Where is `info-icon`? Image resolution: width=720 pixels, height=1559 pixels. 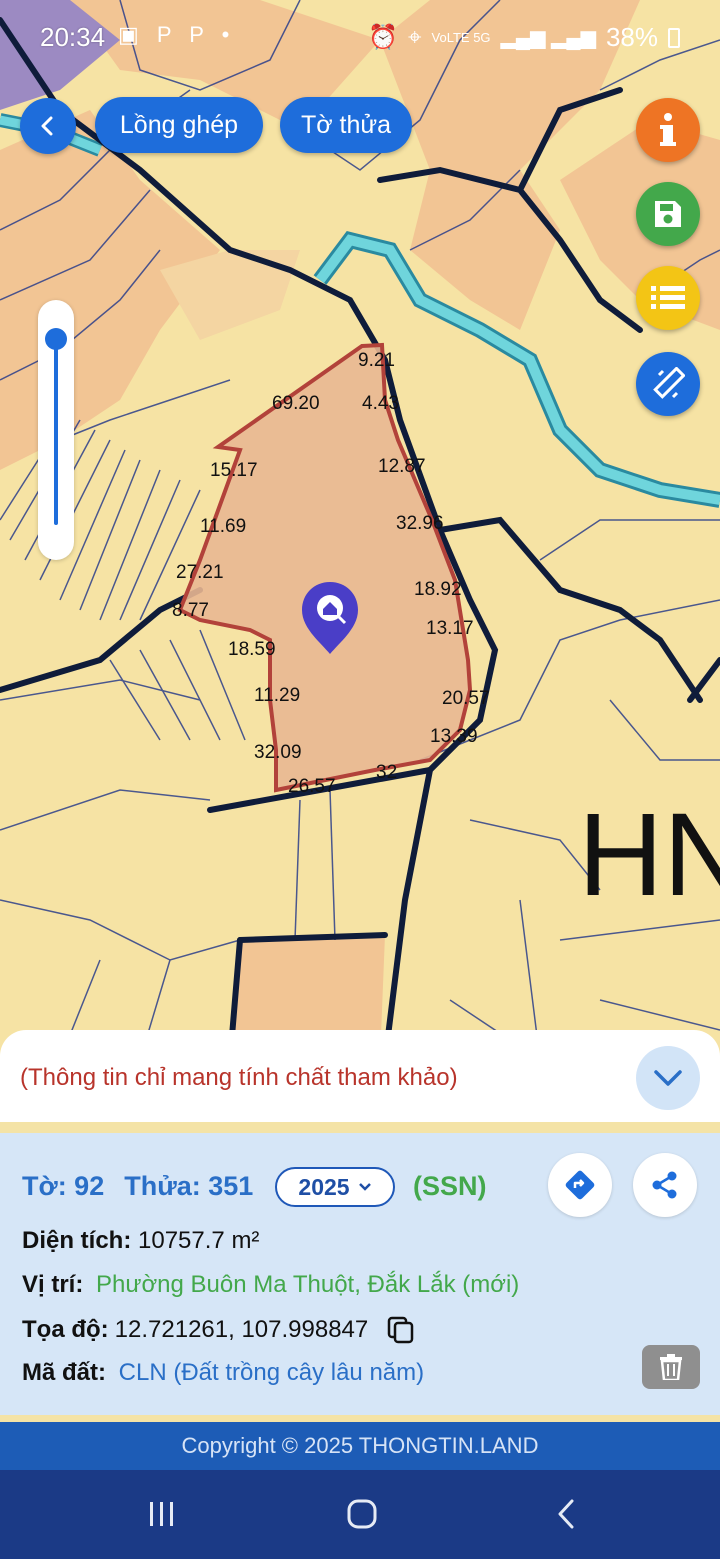
info-icon is located at coordinates (668, 129).